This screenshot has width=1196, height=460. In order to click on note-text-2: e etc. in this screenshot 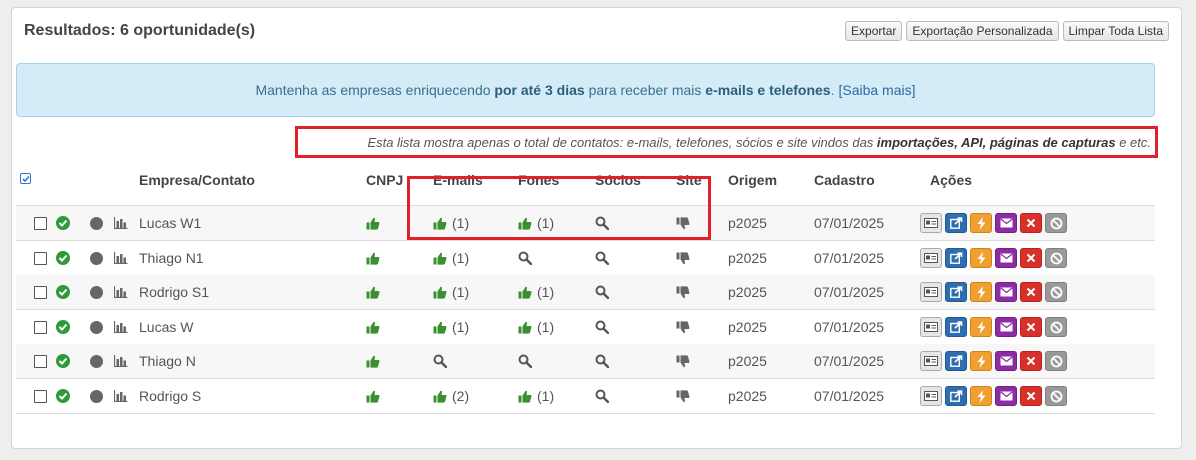, I will do `click(1133, 142)`.